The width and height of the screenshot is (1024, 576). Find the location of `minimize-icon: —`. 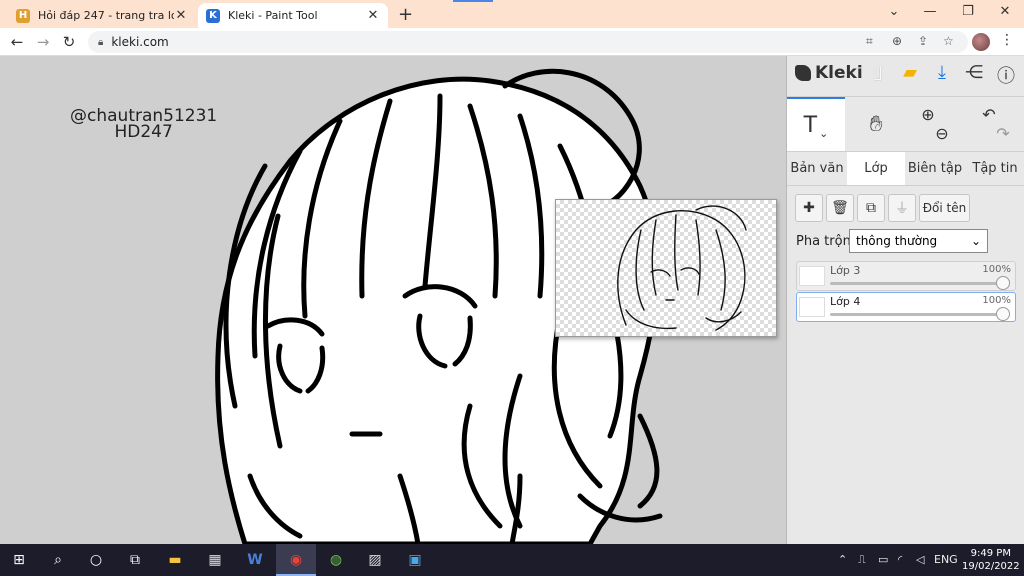

minimize-icon: — is located at coordinates (930, 11).